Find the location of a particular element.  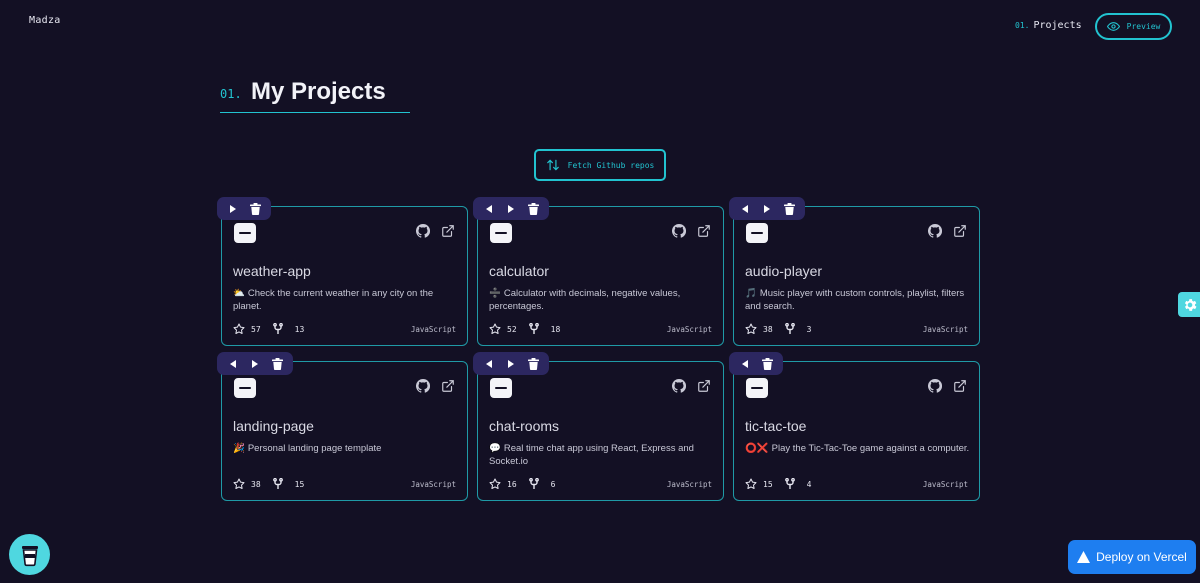

nav-projects-number: 01. is located at coordinates (1022, 25).